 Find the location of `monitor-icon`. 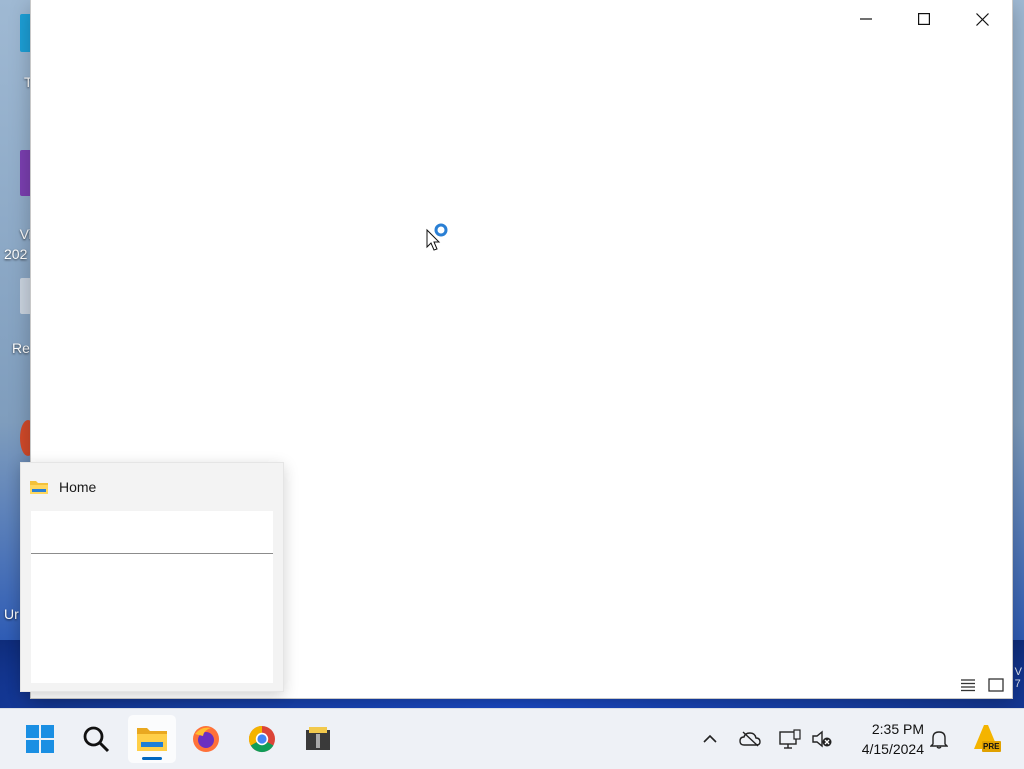

monitor-icon is located at coordinates (790, 739).